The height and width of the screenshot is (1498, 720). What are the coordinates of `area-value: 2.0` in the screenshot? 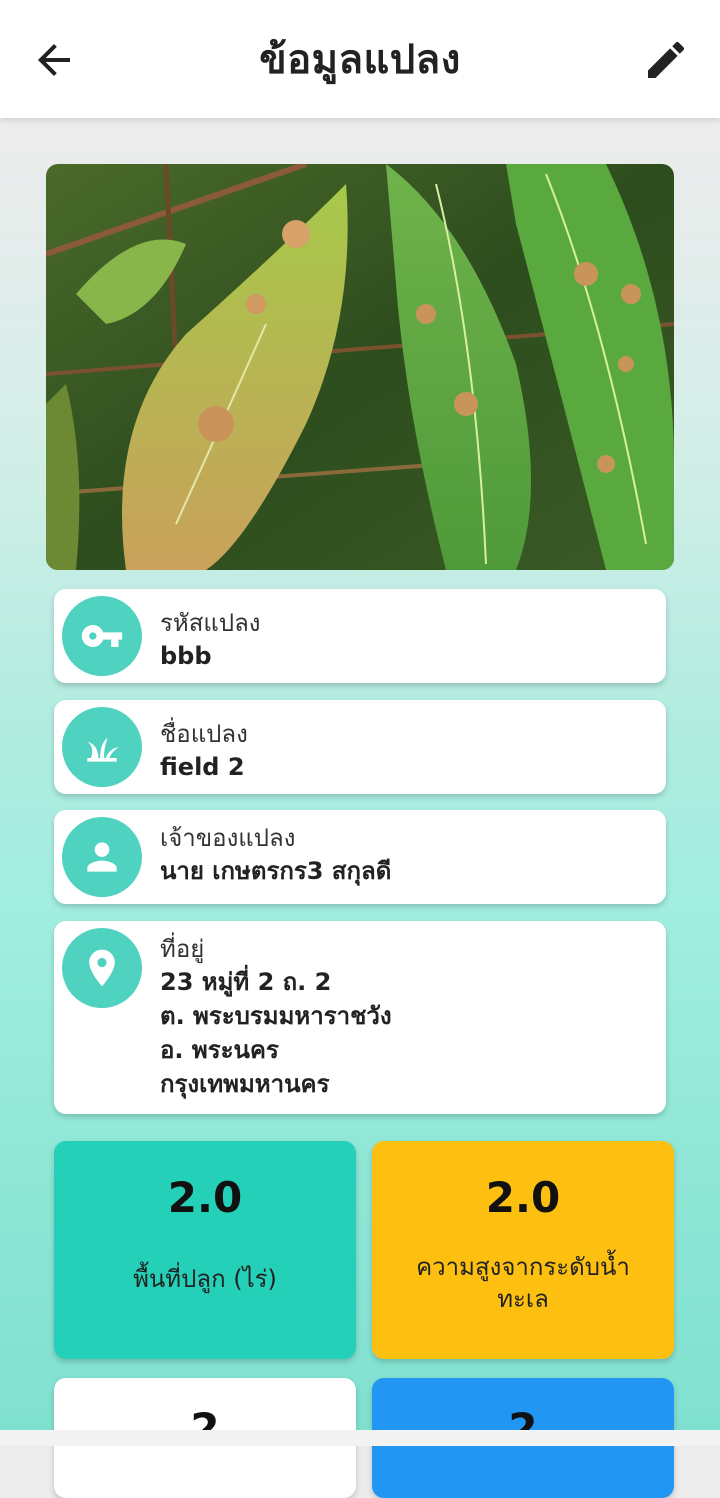 It's located at (205, 1197).